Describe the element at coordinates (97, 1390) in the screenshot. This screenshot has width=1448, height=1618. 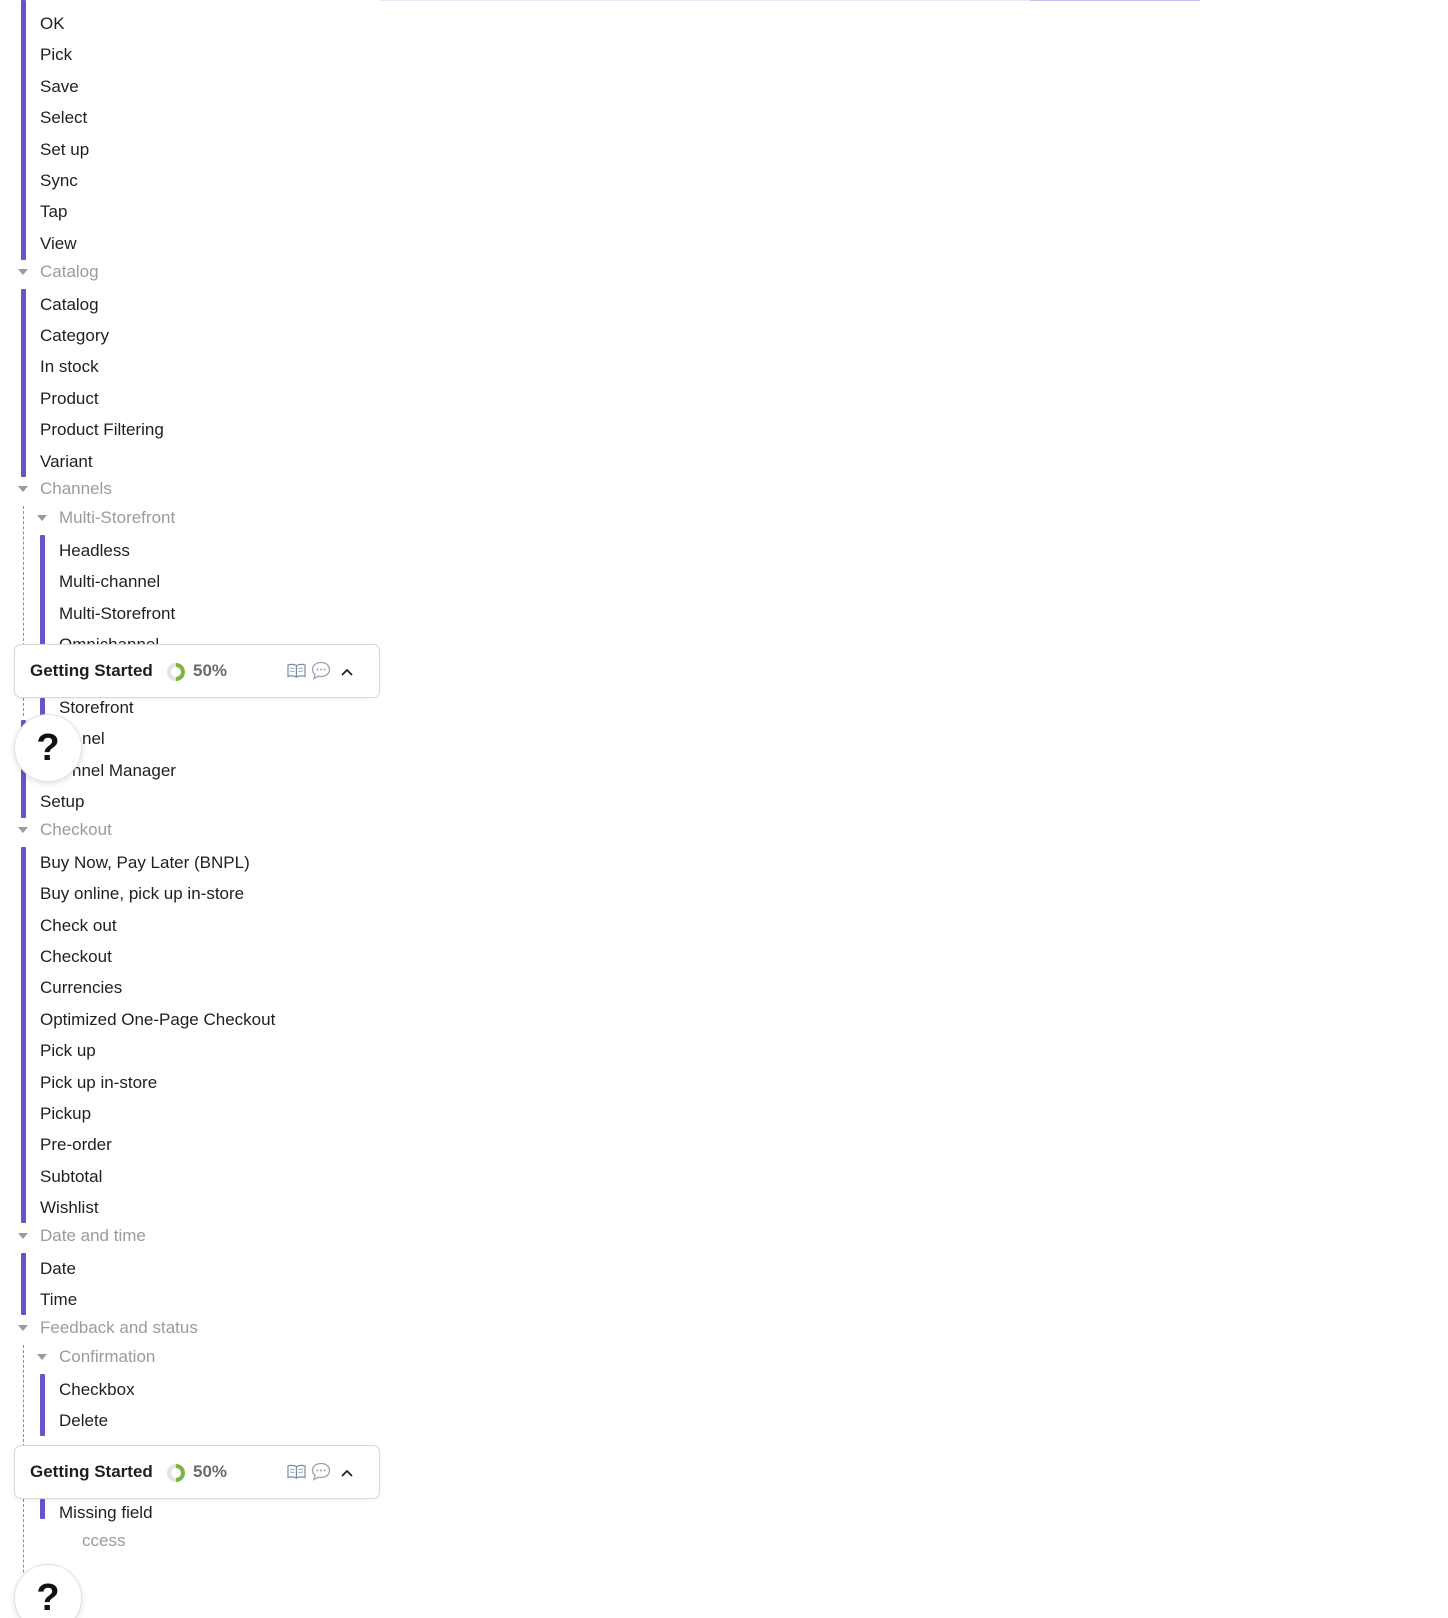
I see `tree-item-checkbox: Checkbox` at that location.